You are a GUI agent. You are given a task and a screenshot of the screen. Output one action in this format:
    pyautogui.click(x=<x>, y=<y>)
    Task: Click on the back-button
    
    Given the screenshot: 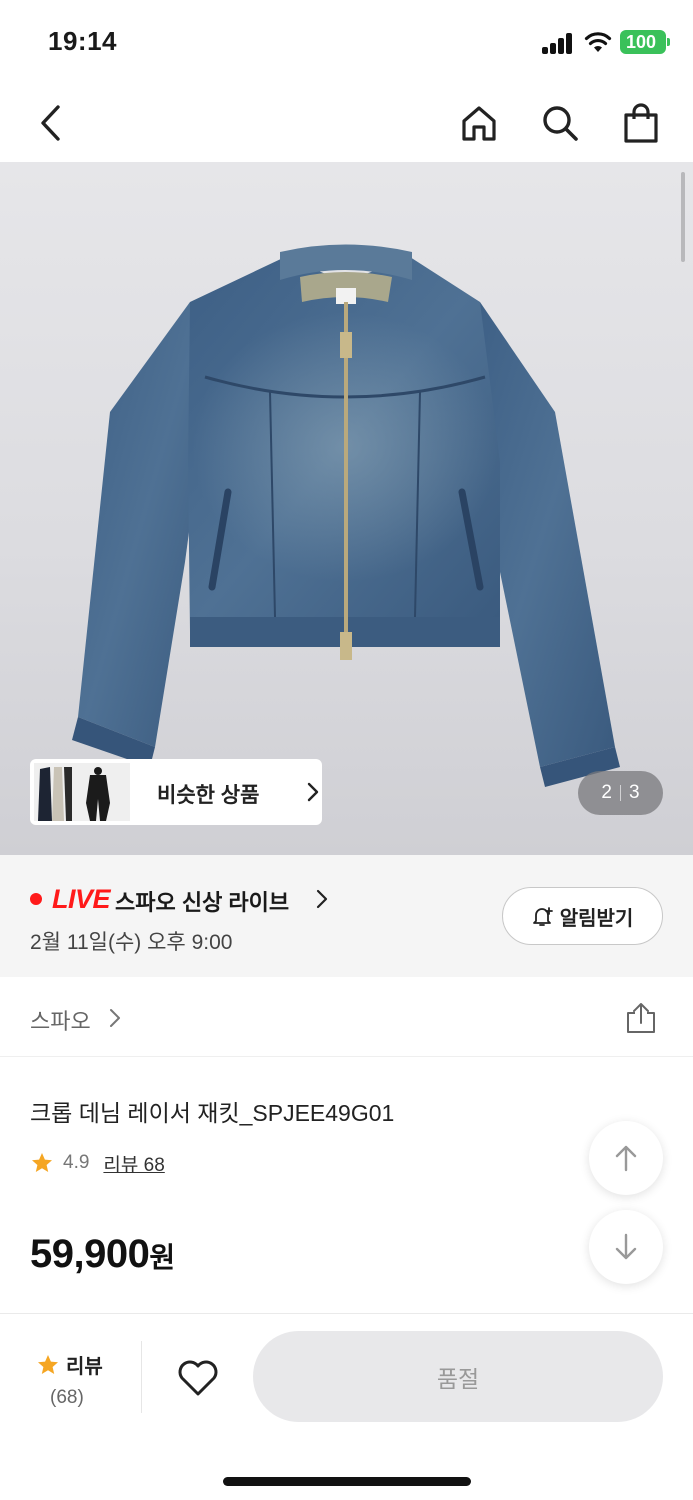 What is the action you would take?
    pyautogui.click(x=51, y=123)
    